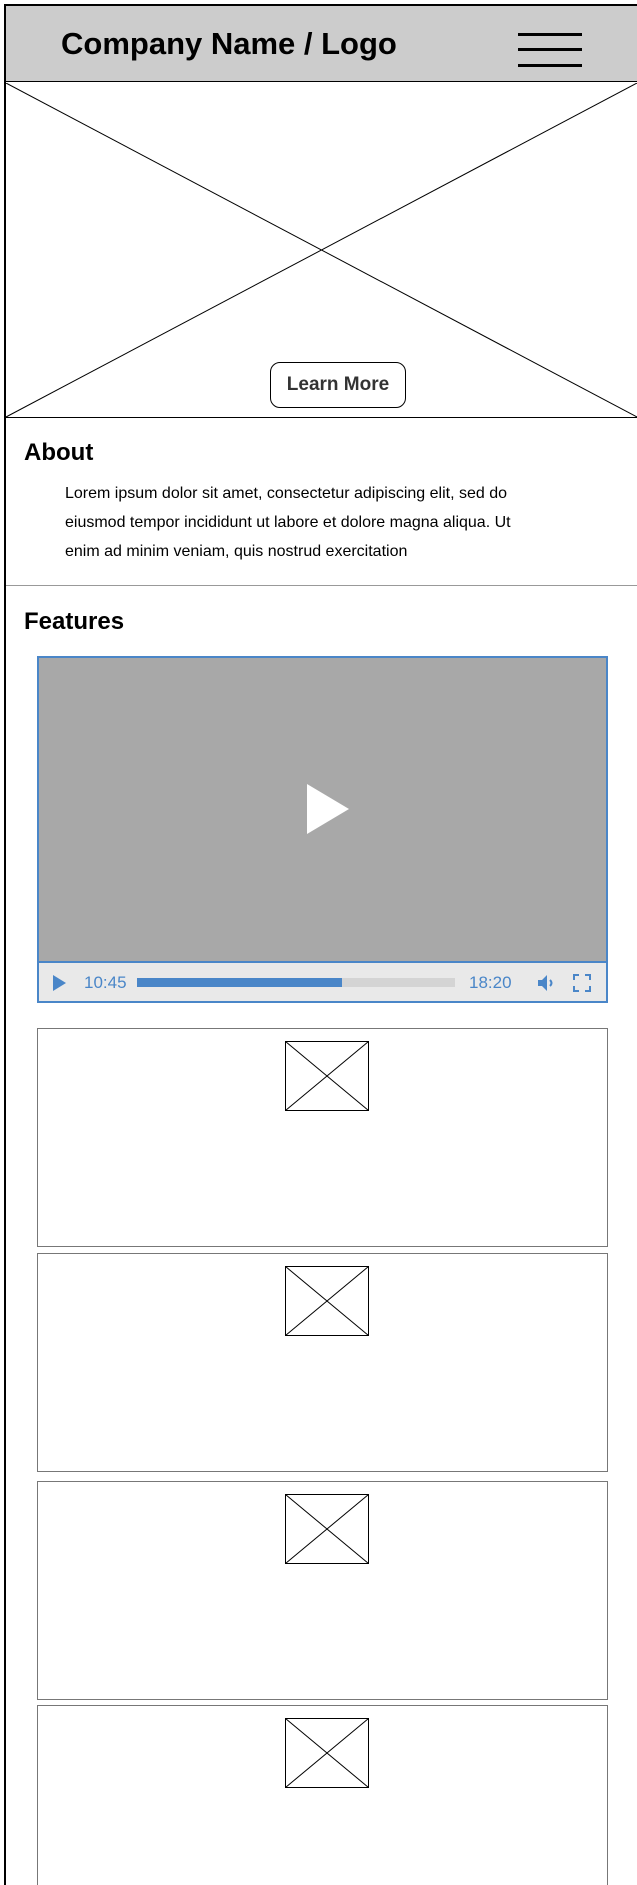 The width and height of the screenshot is (637, 1885). What do you see at coordinates (338, 385) in the screenshot?
I see `learn-more-button: Learn More` at bounding box center [338, 385].